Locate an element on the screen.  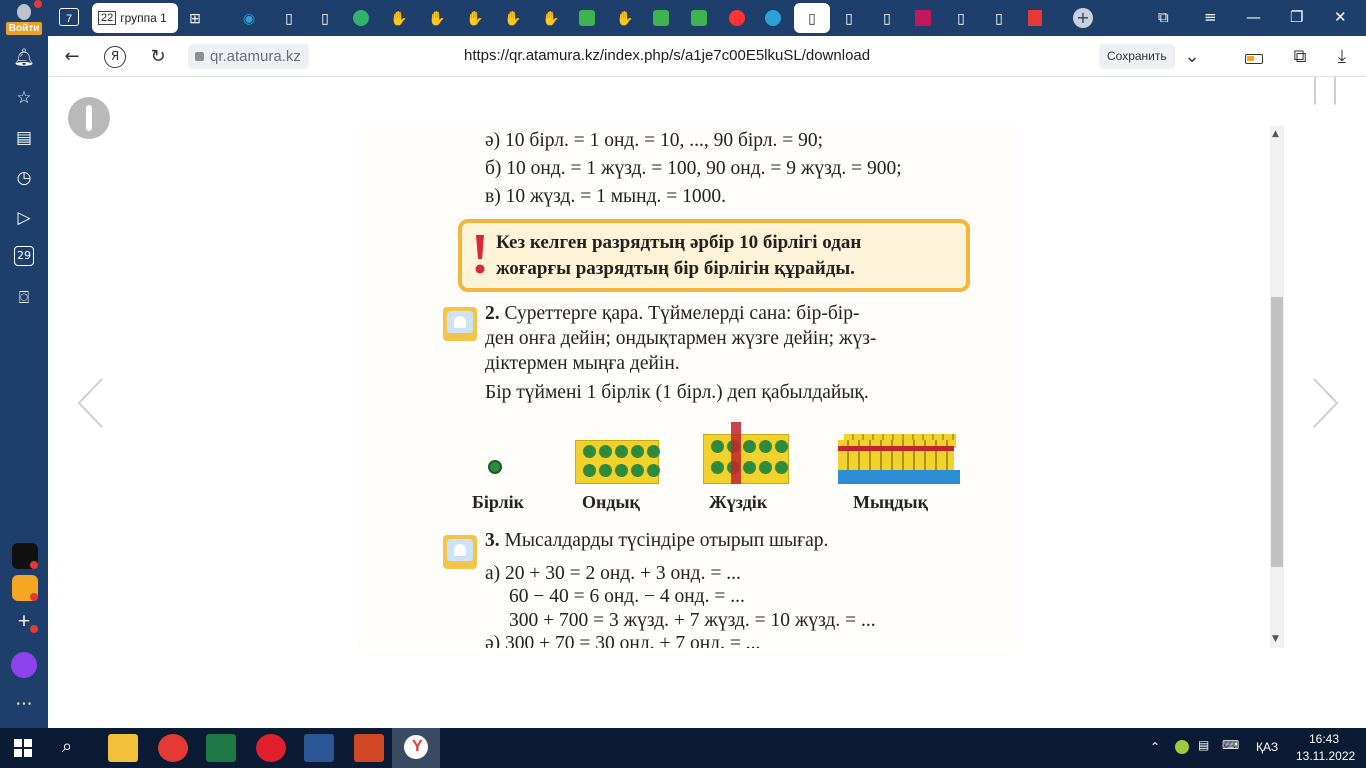
yandex-taskbar-active: Y is located at coordinates (416, 748).